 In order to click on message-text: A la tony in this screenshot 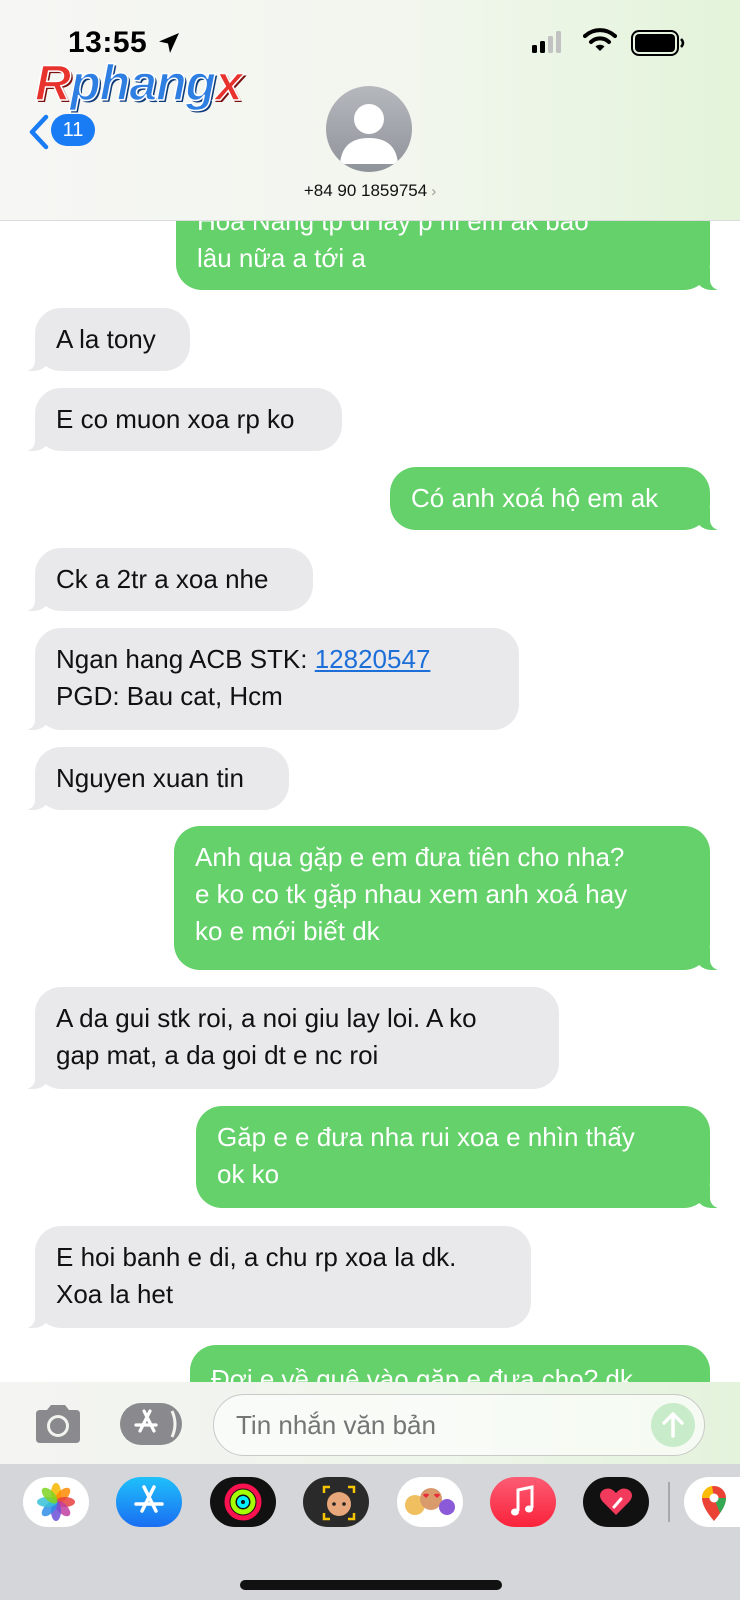, I will do `click(106, 339)`.